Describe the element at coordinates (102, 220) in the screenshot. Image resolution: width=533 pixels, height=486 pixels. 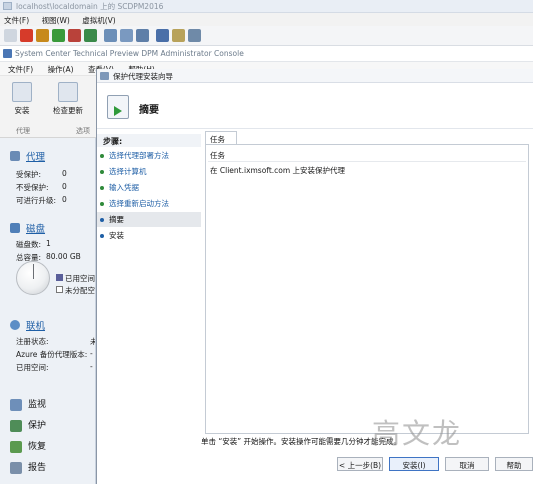
I see `step-current-icon` at that location.